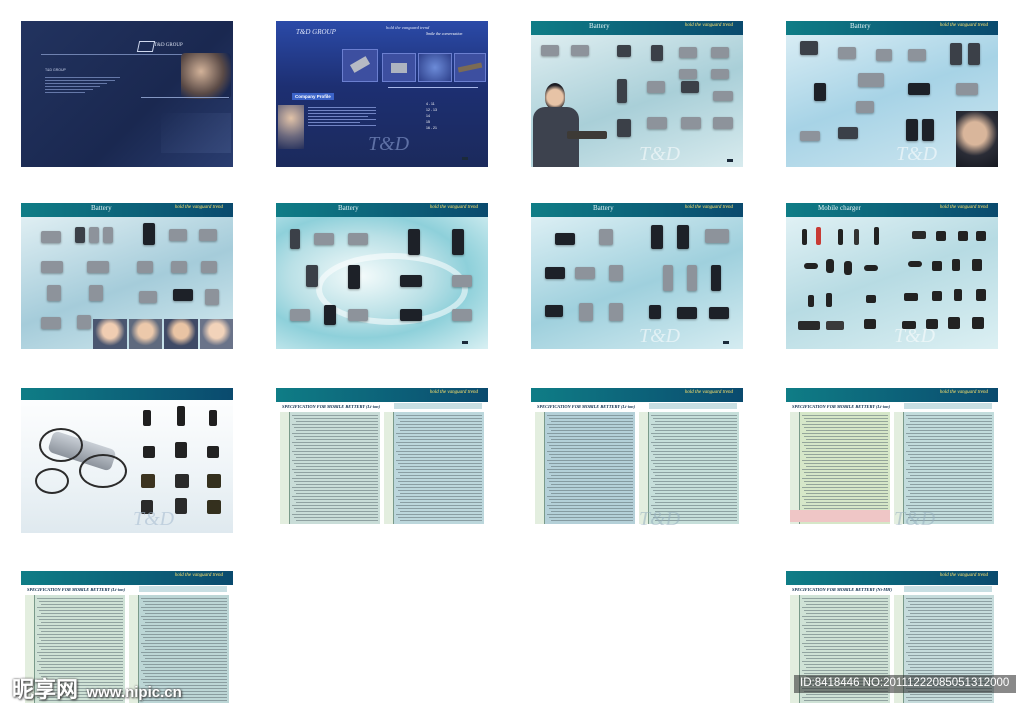 This screenshot has width=1024, height=704. I want to click on battery-title: Battery, so click(348, 208).